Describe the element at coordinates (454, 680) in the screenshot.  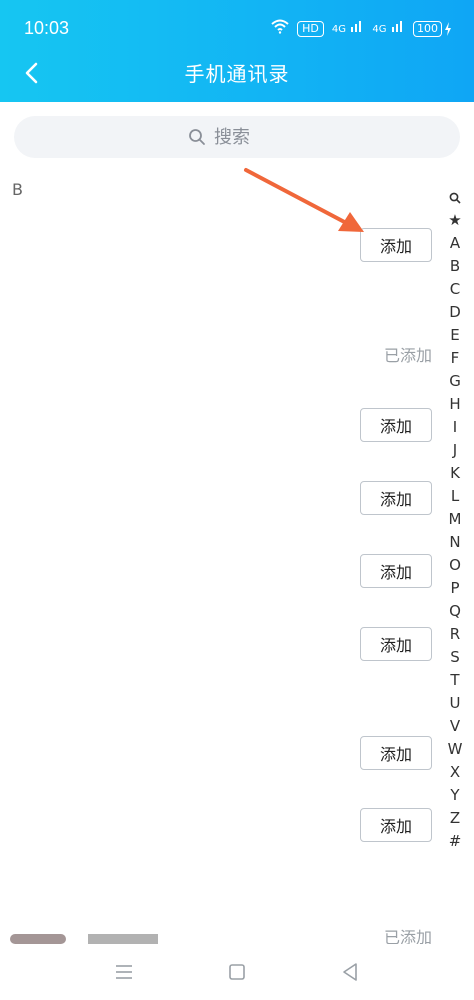
I see `index-letter: T` at that location.